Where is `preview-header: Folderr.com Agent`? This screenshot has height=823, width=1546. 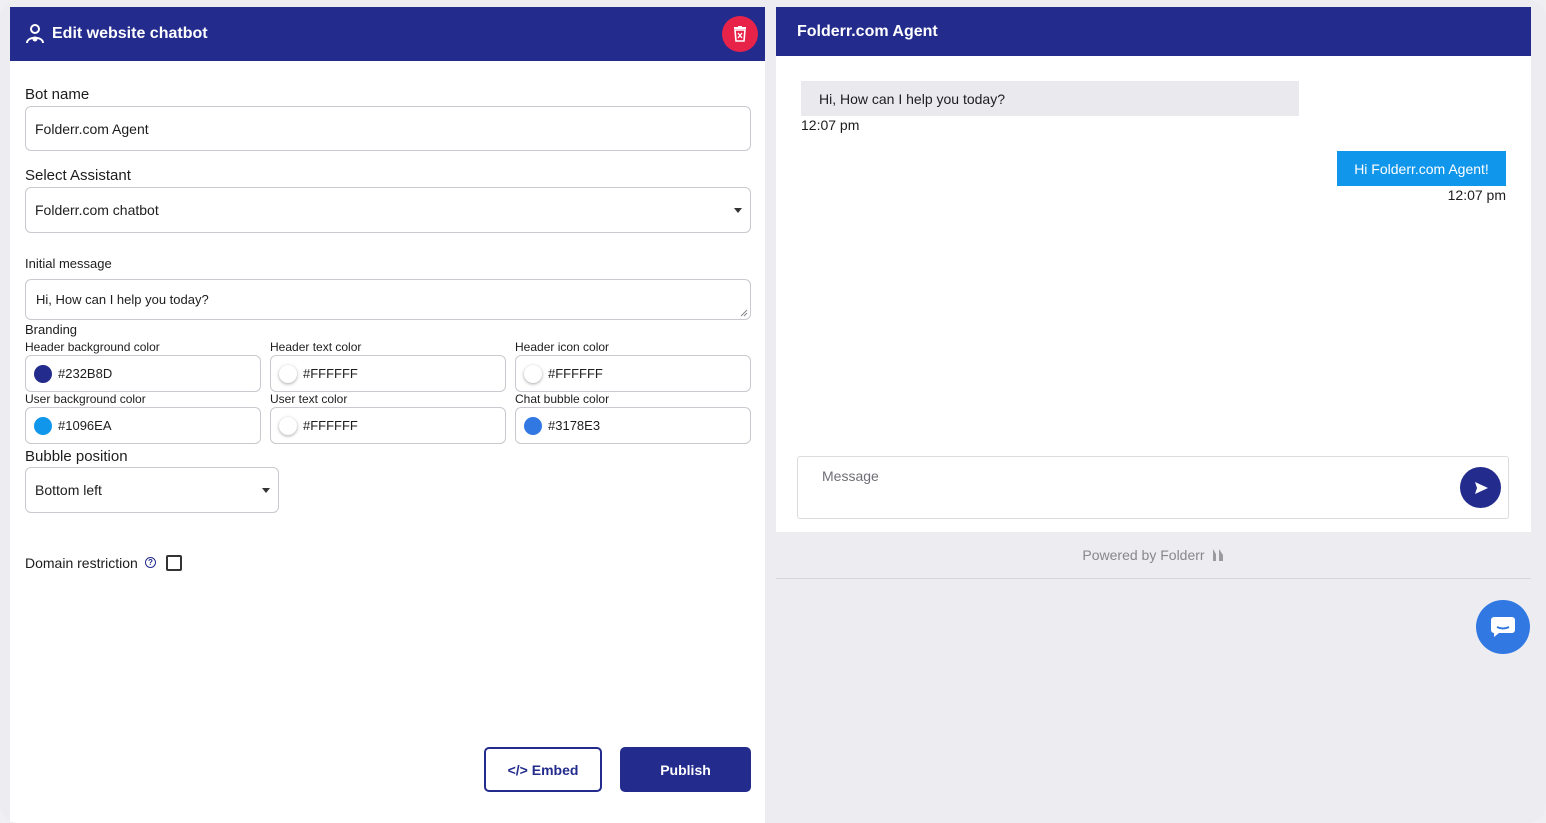 preview-header: Folderr.com Agent is located at coordinates (1153, 31).